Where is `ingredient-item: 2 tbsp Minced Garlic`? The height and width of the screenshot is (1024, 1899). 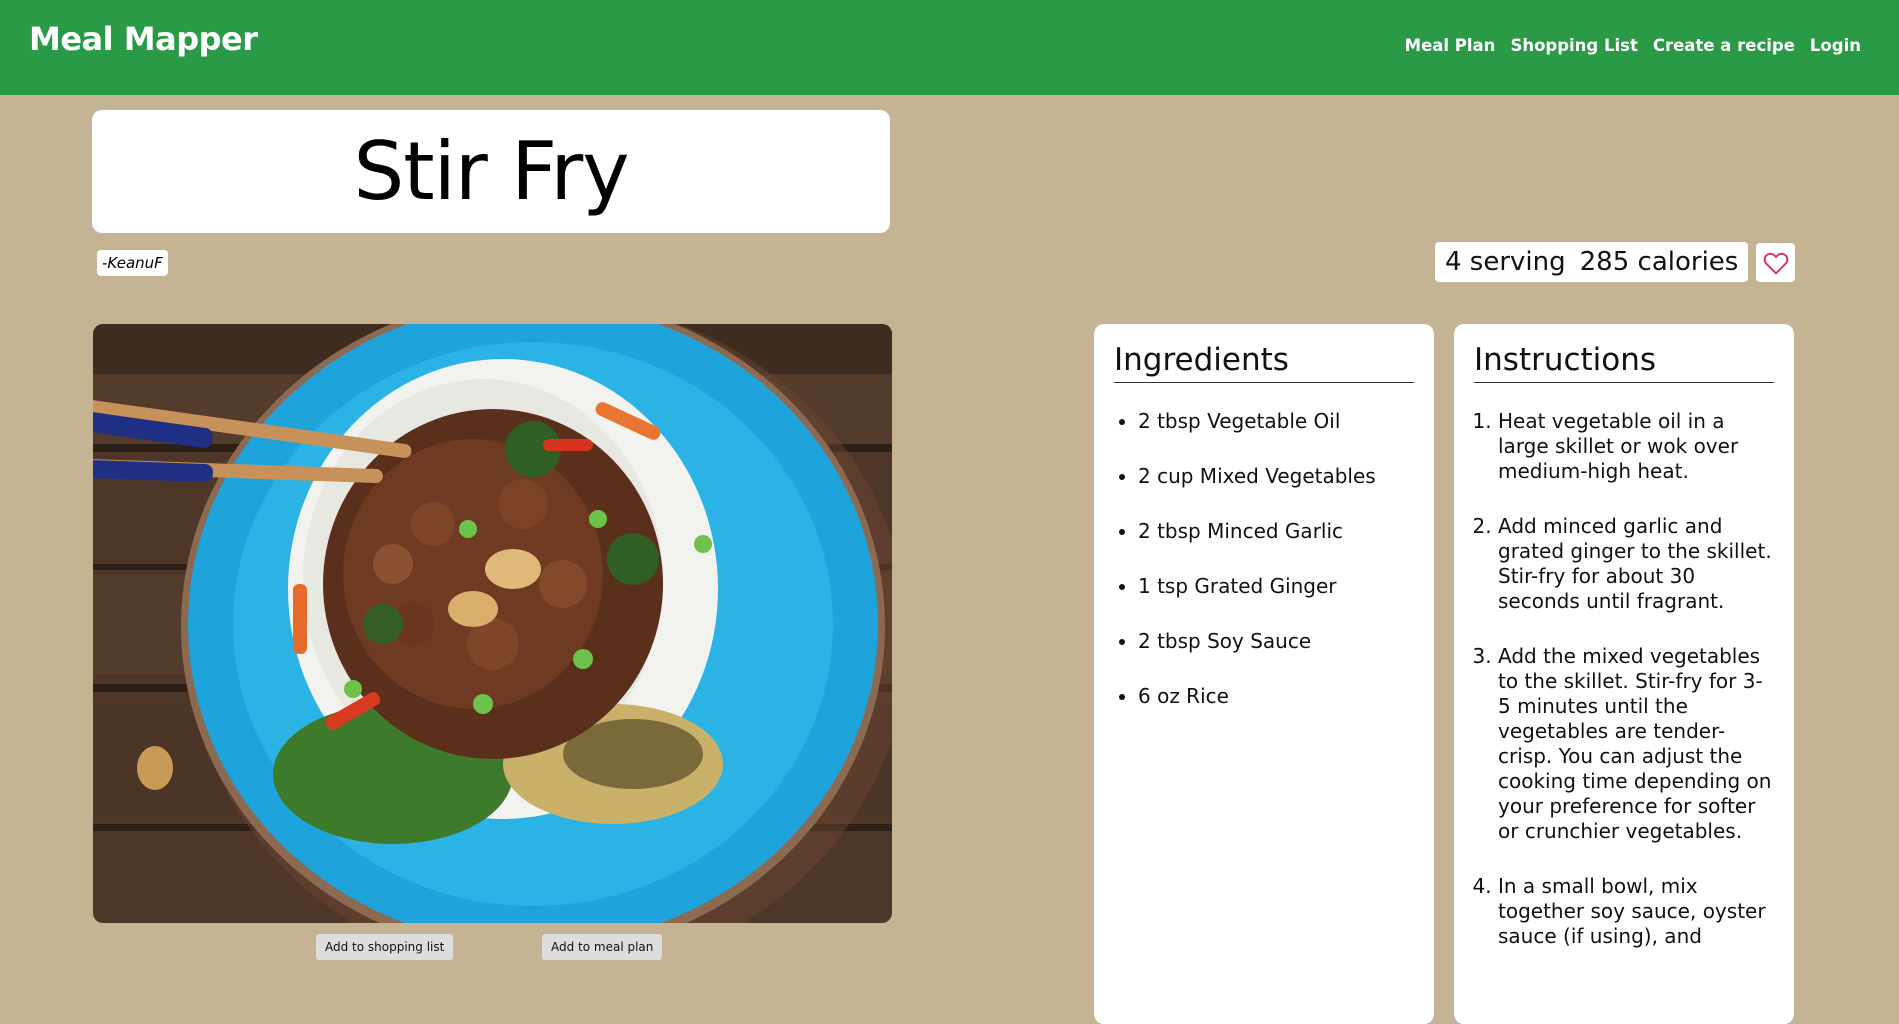 ingredient-item: 2 tbsp Minced Garlic is located at coordinates (1276, 531).